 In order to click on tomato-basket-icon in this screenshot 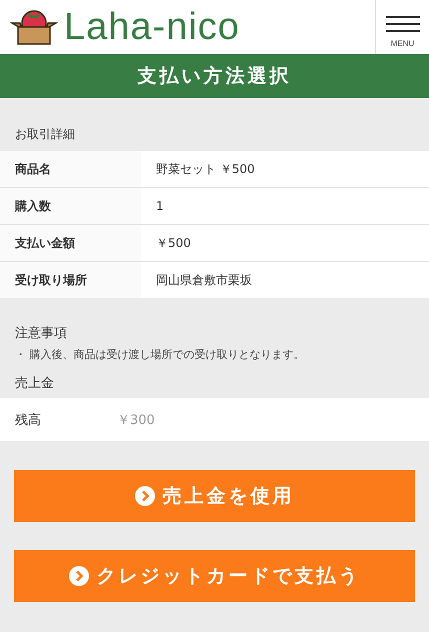, I will do `click(34, 27)`.